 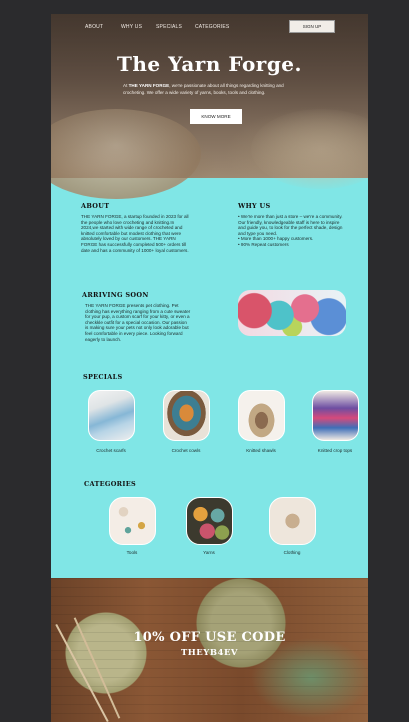 What do you see at coordinates (261, 415) in the screenshot?
I see `knitted-shawl-image` at bounding box center [261, 415].